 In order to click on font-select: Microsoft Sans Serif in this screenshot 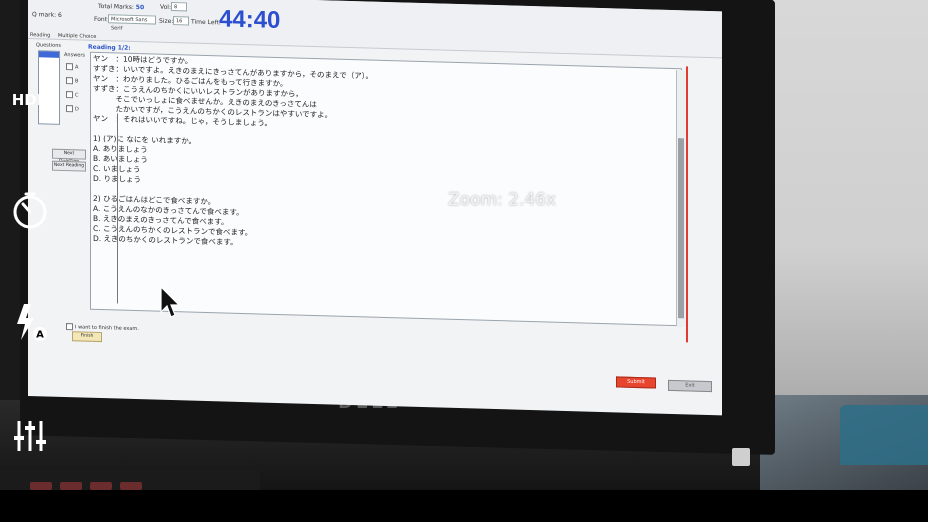, I will do `click(132, 23)`.